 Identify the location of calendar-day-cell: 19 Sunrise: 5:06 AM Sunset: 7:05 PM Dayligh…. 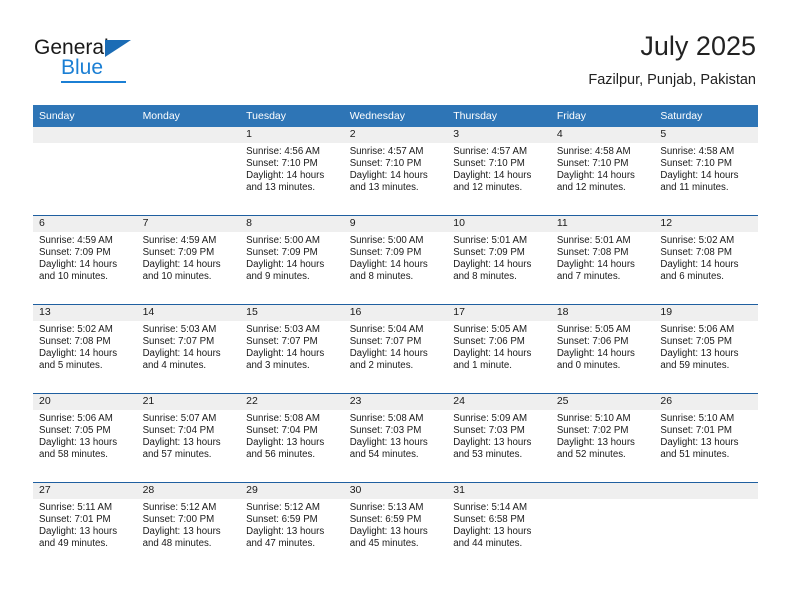
(706, 349).